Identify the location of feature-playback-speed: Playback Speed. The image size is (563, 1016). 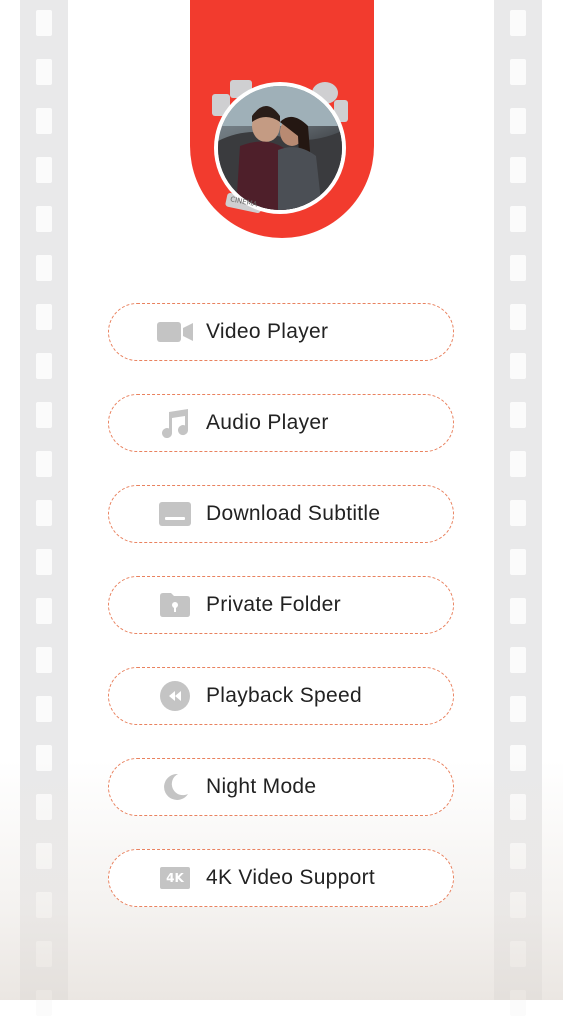
(281, 696).